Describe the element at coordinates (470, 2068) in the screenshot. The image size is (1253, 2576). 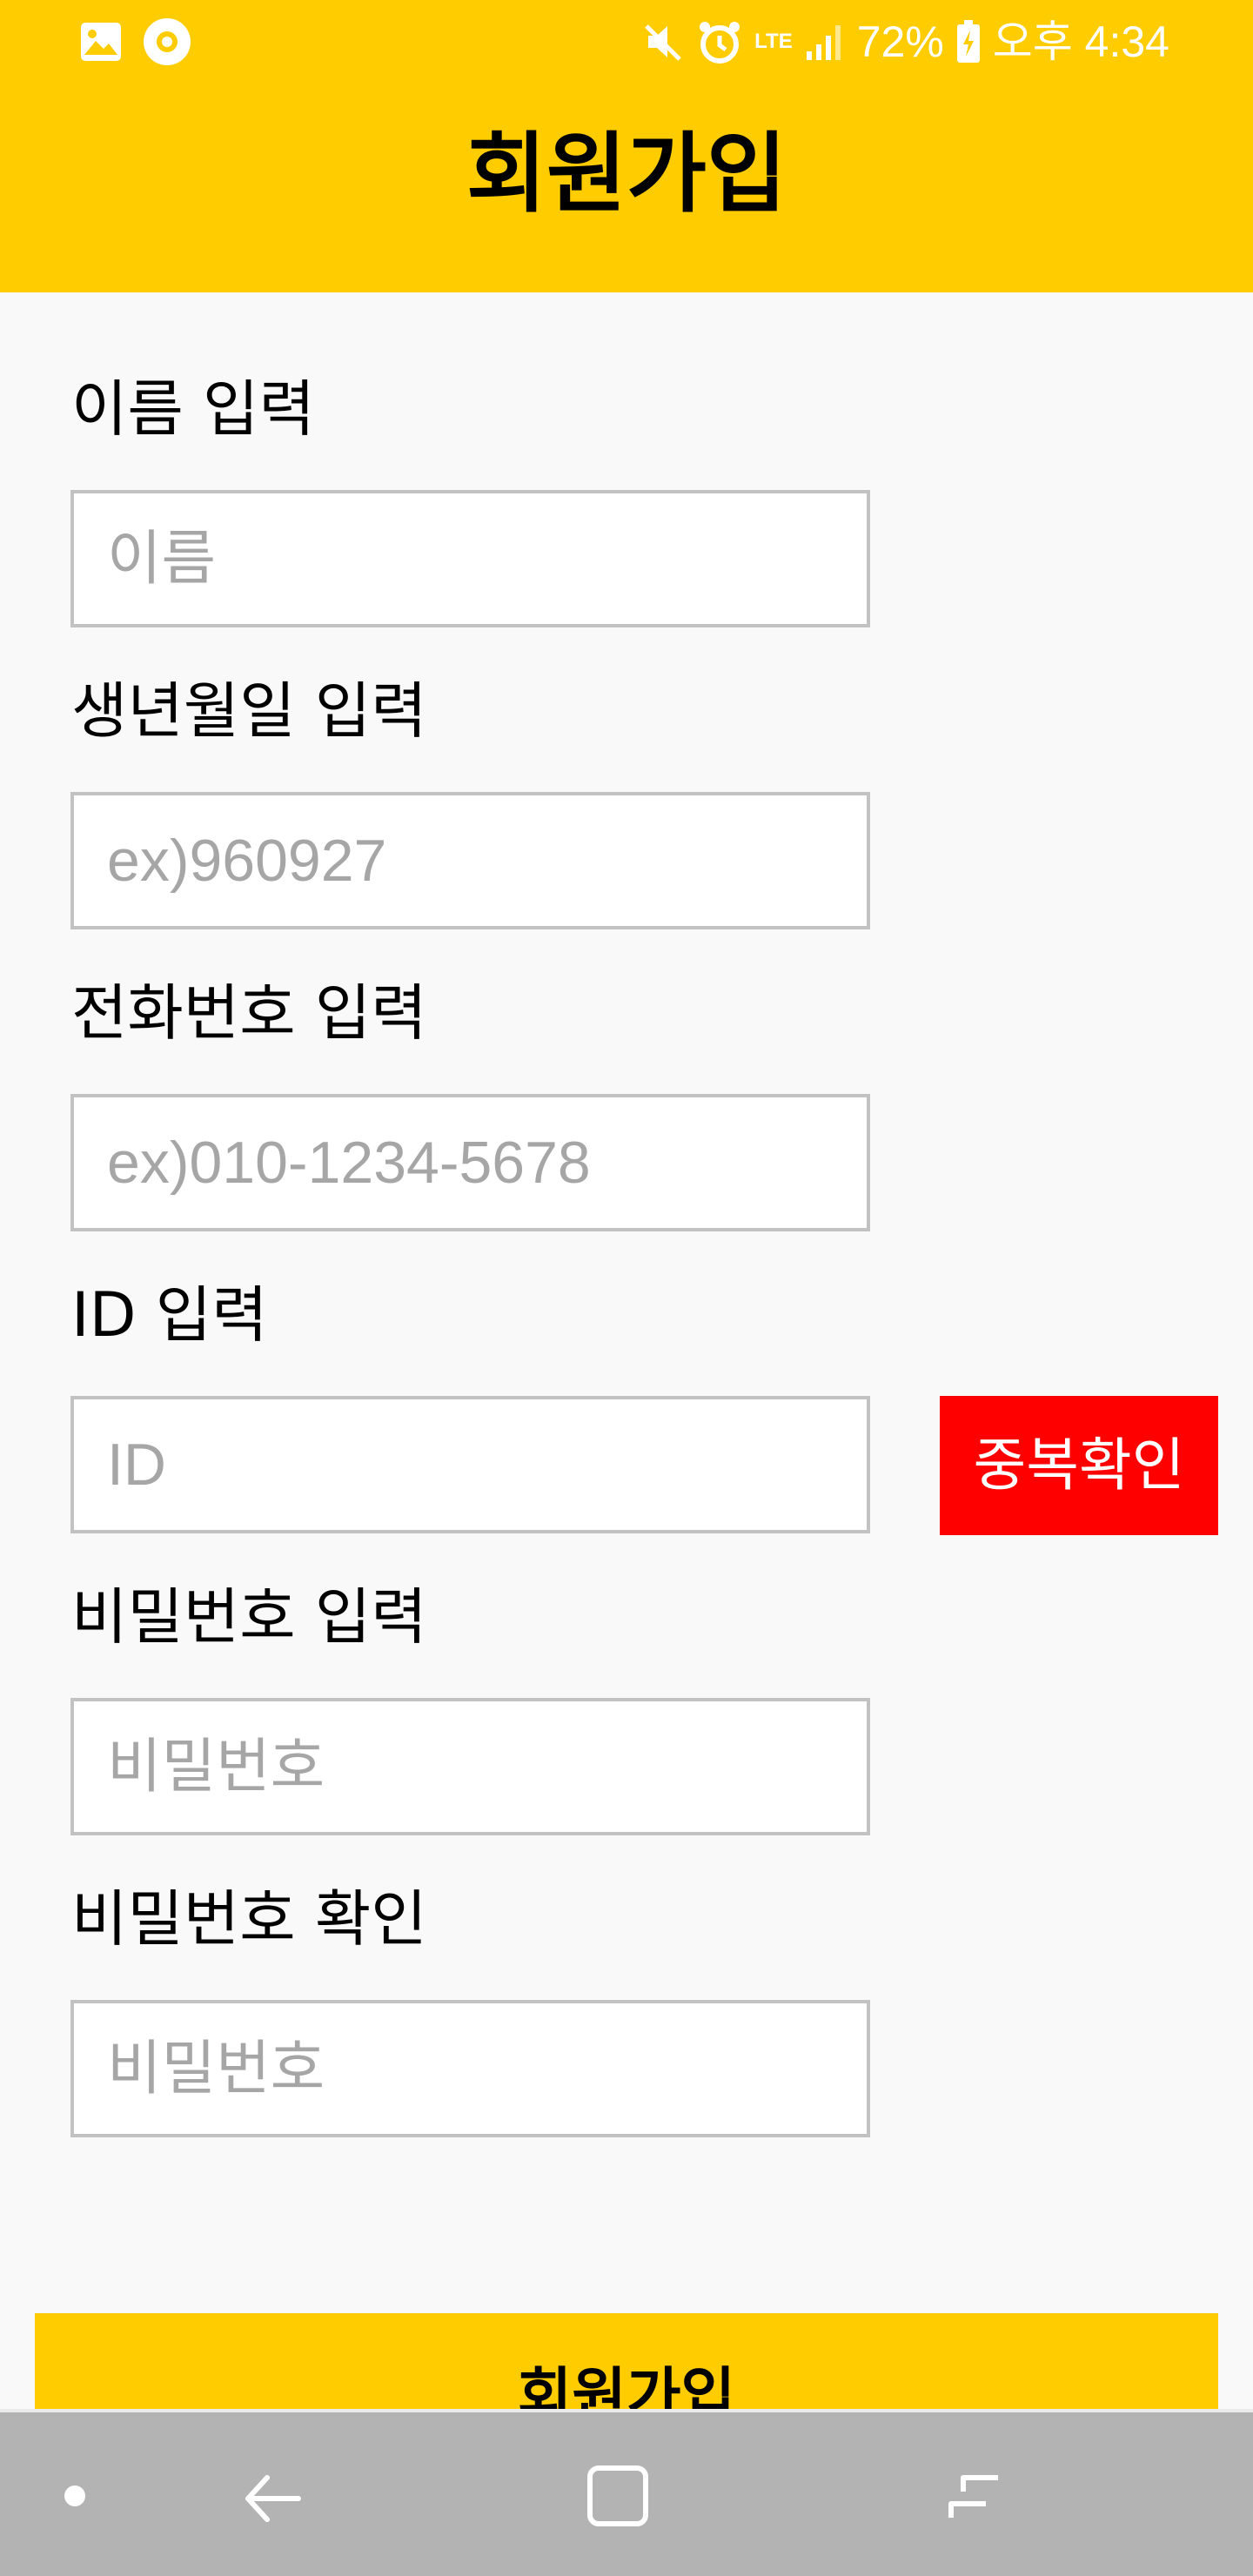
I see `password-confirm-input` at that location.